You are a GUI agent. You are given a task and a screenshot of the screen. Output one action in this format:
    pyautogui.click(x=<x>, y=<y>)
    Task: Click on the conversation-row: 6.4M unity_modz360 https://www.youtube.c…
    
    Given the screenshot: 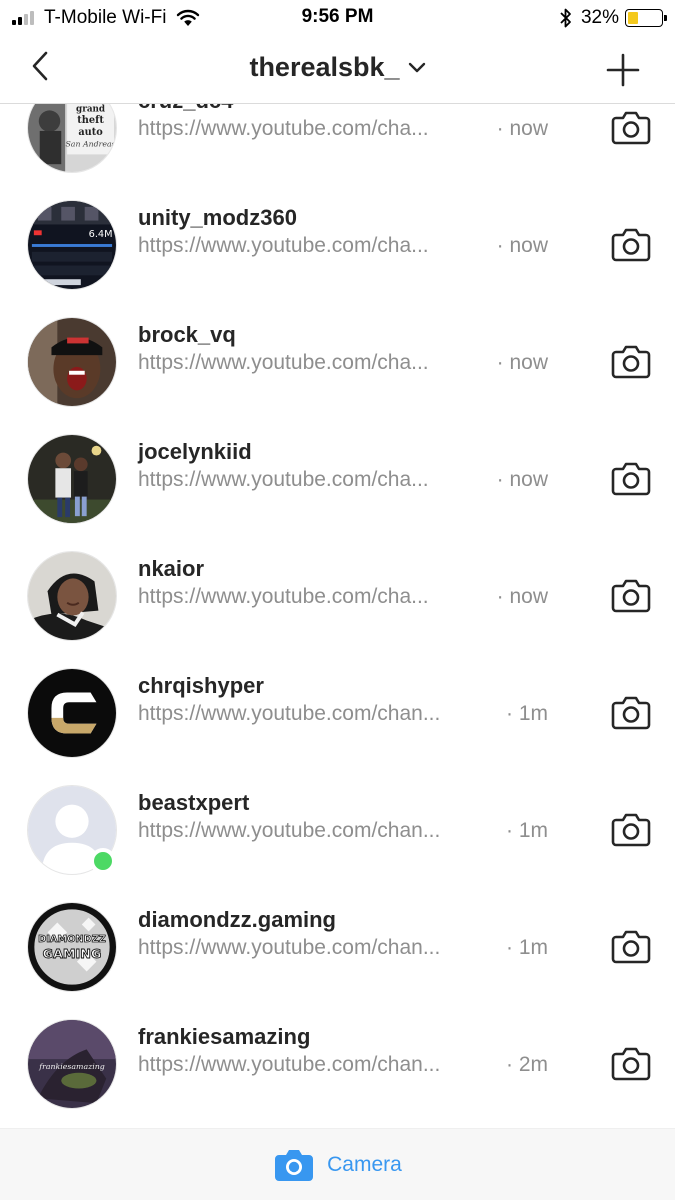 What is the action you would take?
    pyautogui.click(x=337, y=252)
    